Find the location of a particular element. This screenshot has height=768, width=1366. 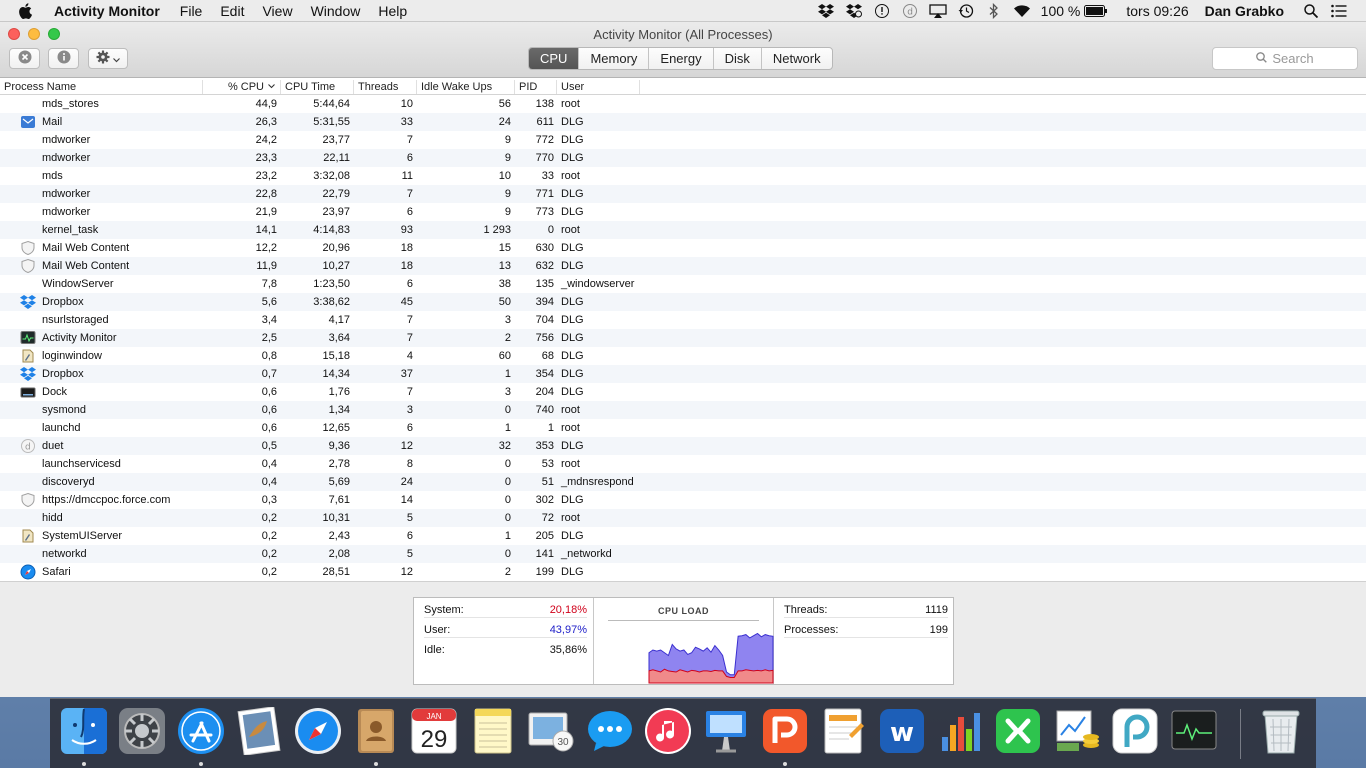

table-row: Dropbox 5,6 3:38,62 45 50 394 DLG is located at coordinates (683, 302).